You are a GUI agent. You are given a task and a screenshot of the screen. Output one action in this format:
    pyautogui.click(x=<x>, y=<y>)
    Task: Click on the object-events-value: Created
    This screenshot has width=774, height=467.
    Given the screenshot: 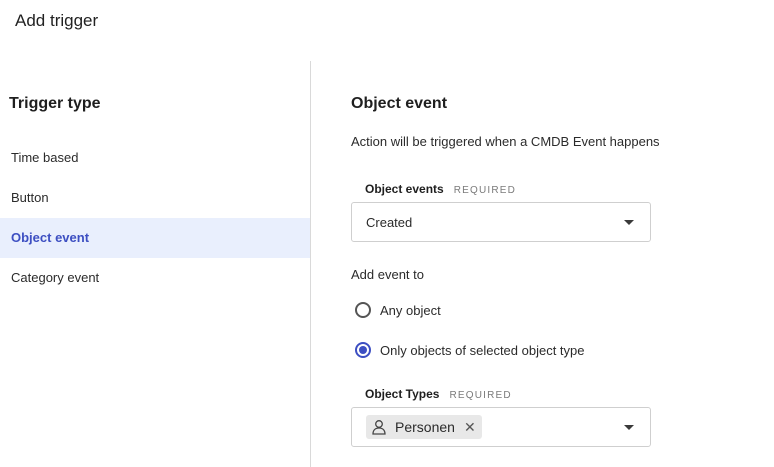 What is the action you would take?
    pyautogui.click(x=389, y=222)
    